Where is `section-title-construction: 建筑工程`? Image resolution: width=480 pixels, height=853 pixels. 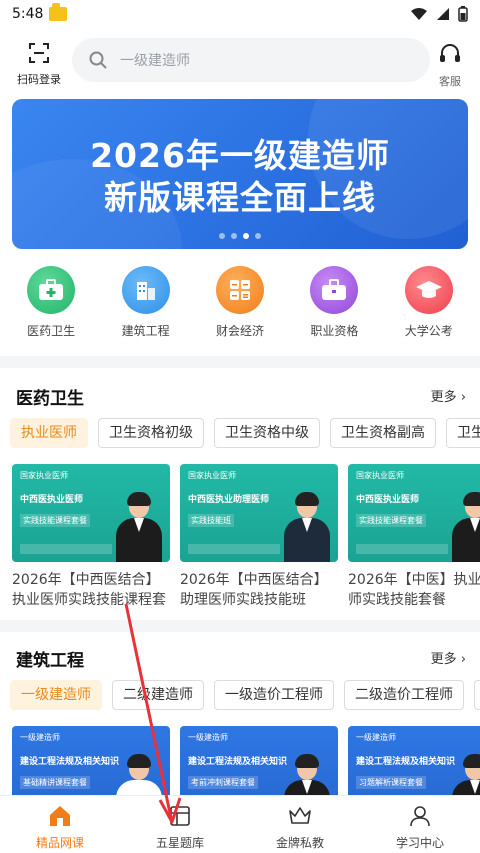 section-title-construction: 建筑工程 is located at coordinates (50, 661).